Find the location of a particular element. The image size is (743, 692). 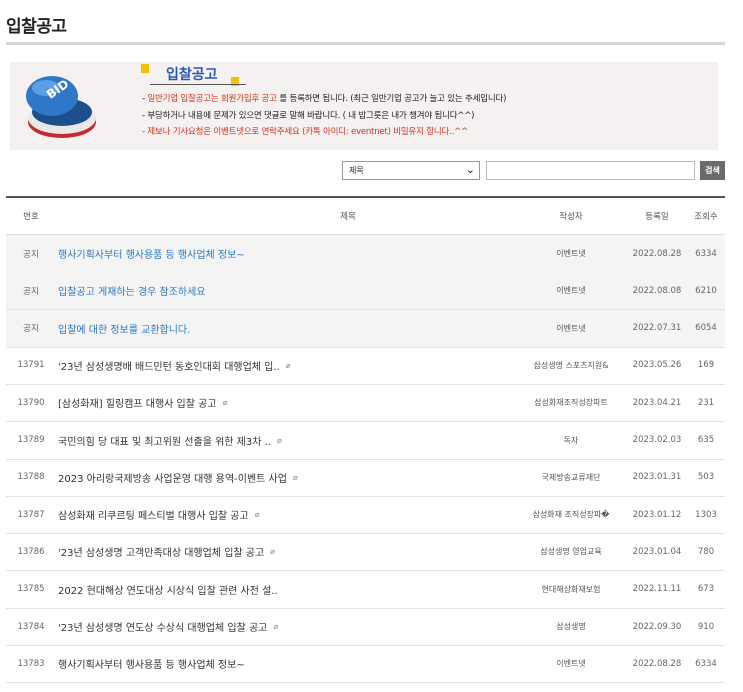

row-date: 2022.11.11 is located at coordinates (657, 589).